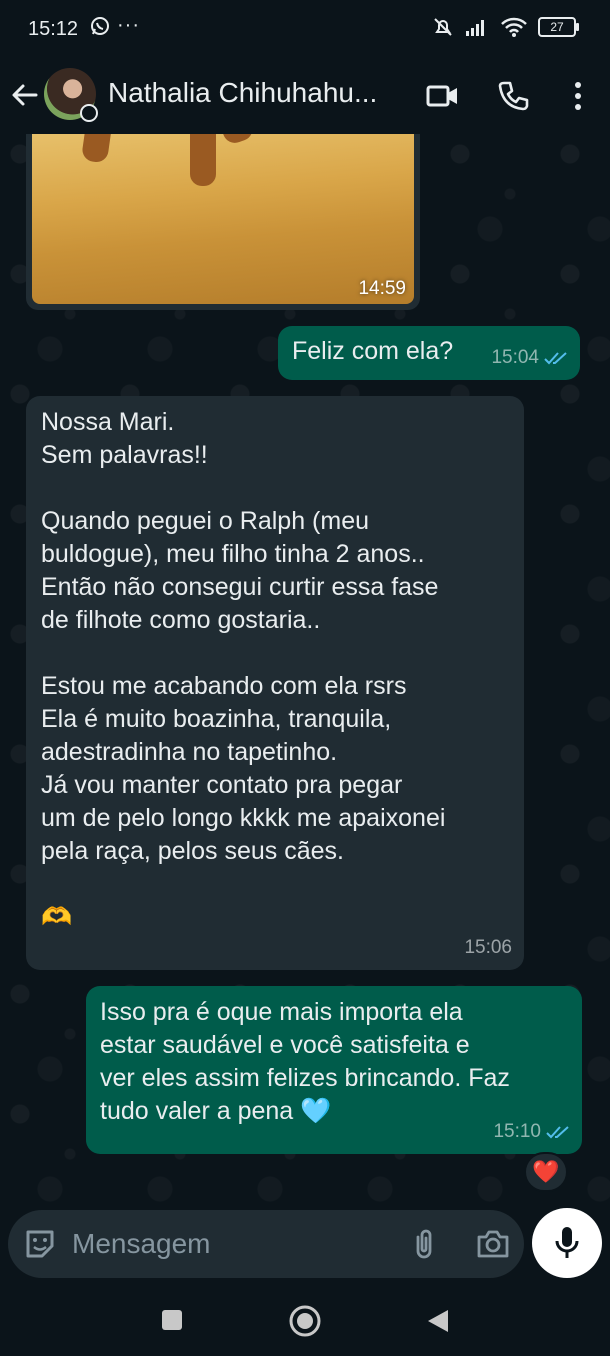 The width and height of the screenshot is (610, 1356). Describe the element at coordinates (558, 27) in the screenshot. I see `battery-indicator: 27` at that location.